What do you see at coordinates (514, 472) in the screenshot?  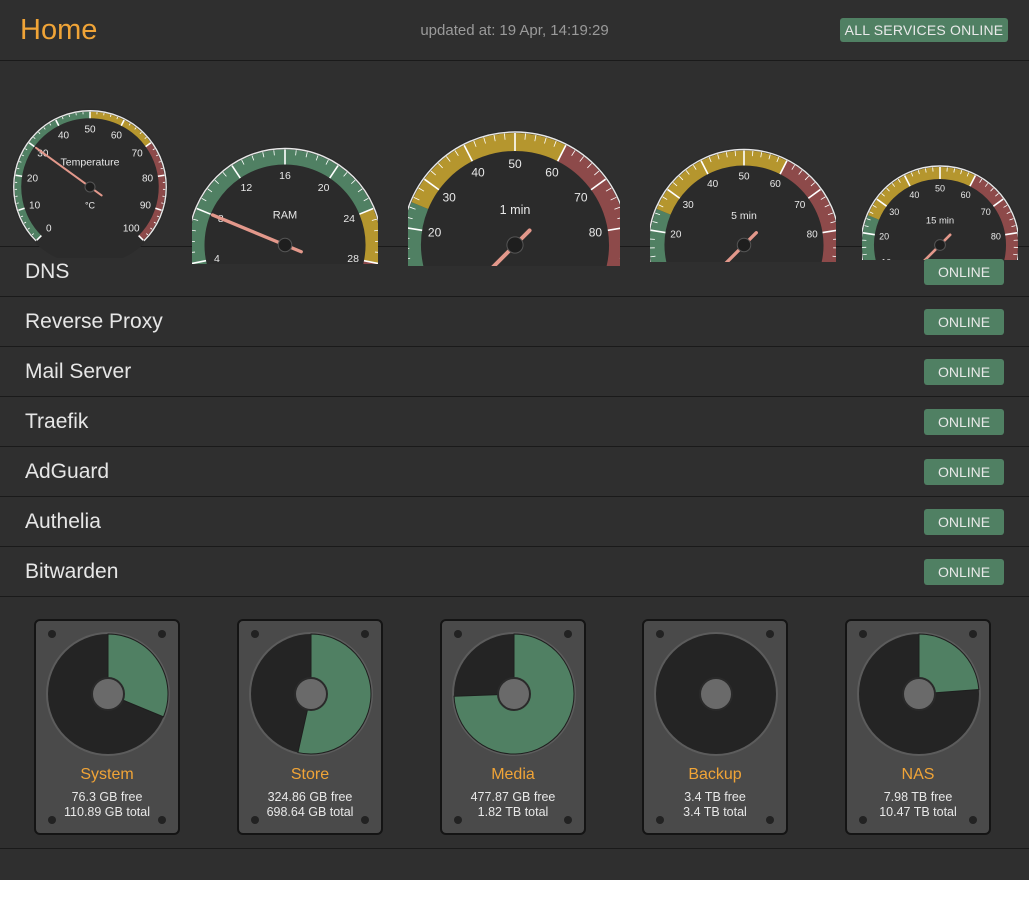 I see `service-row-adguard: AdGuard ONLINE` at bounding box center [514, 472].